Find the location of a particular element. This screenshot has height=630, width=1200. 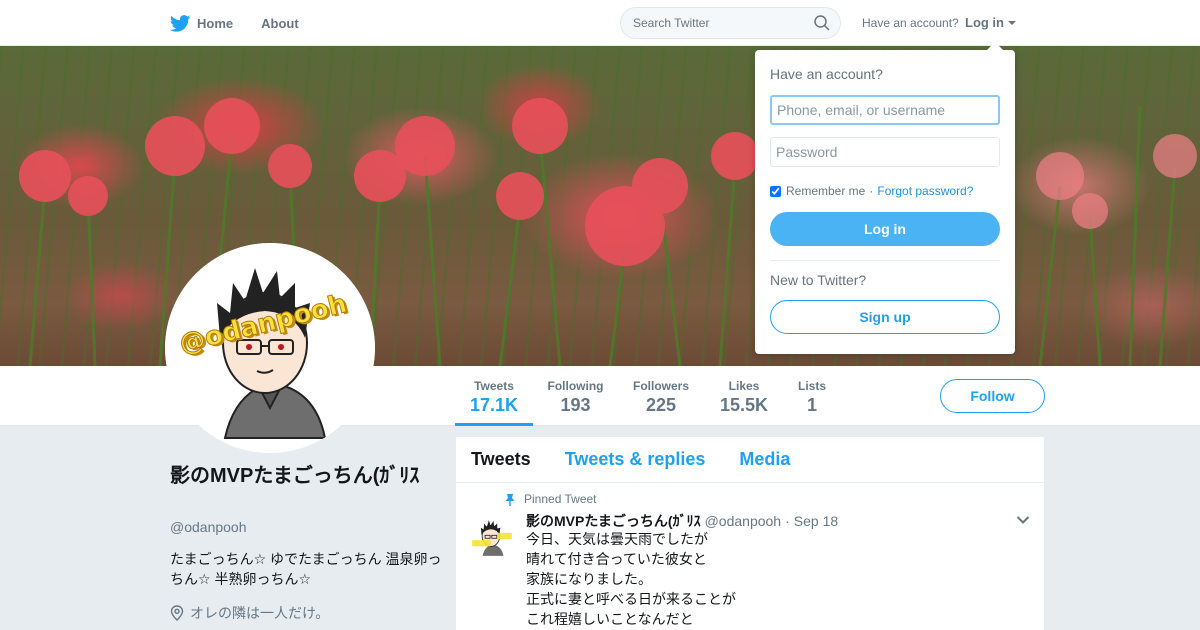

stat-lists: Lists 1 is located at coordinates (812, 396).